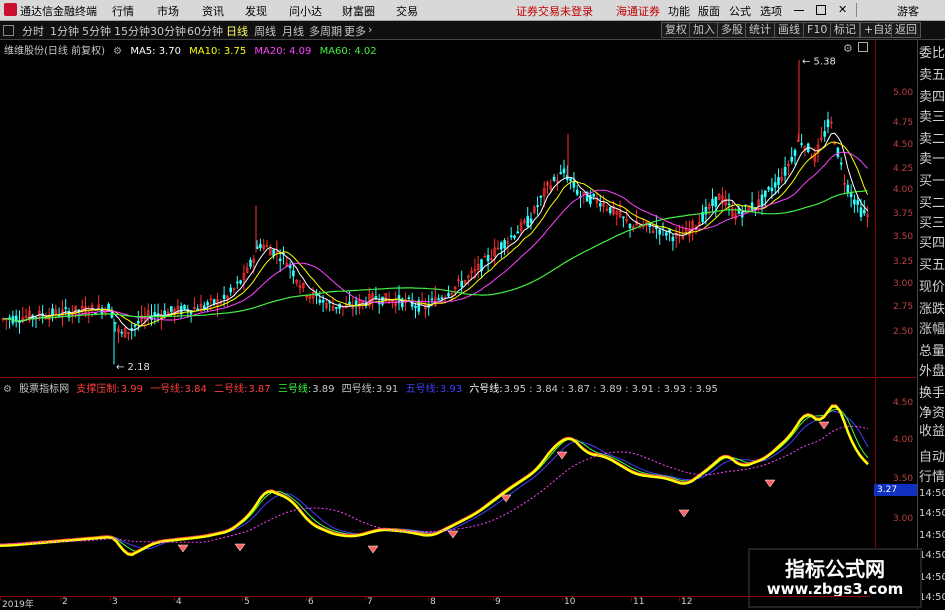  I want to click on y-tick: 3.25, so click(903, 262).